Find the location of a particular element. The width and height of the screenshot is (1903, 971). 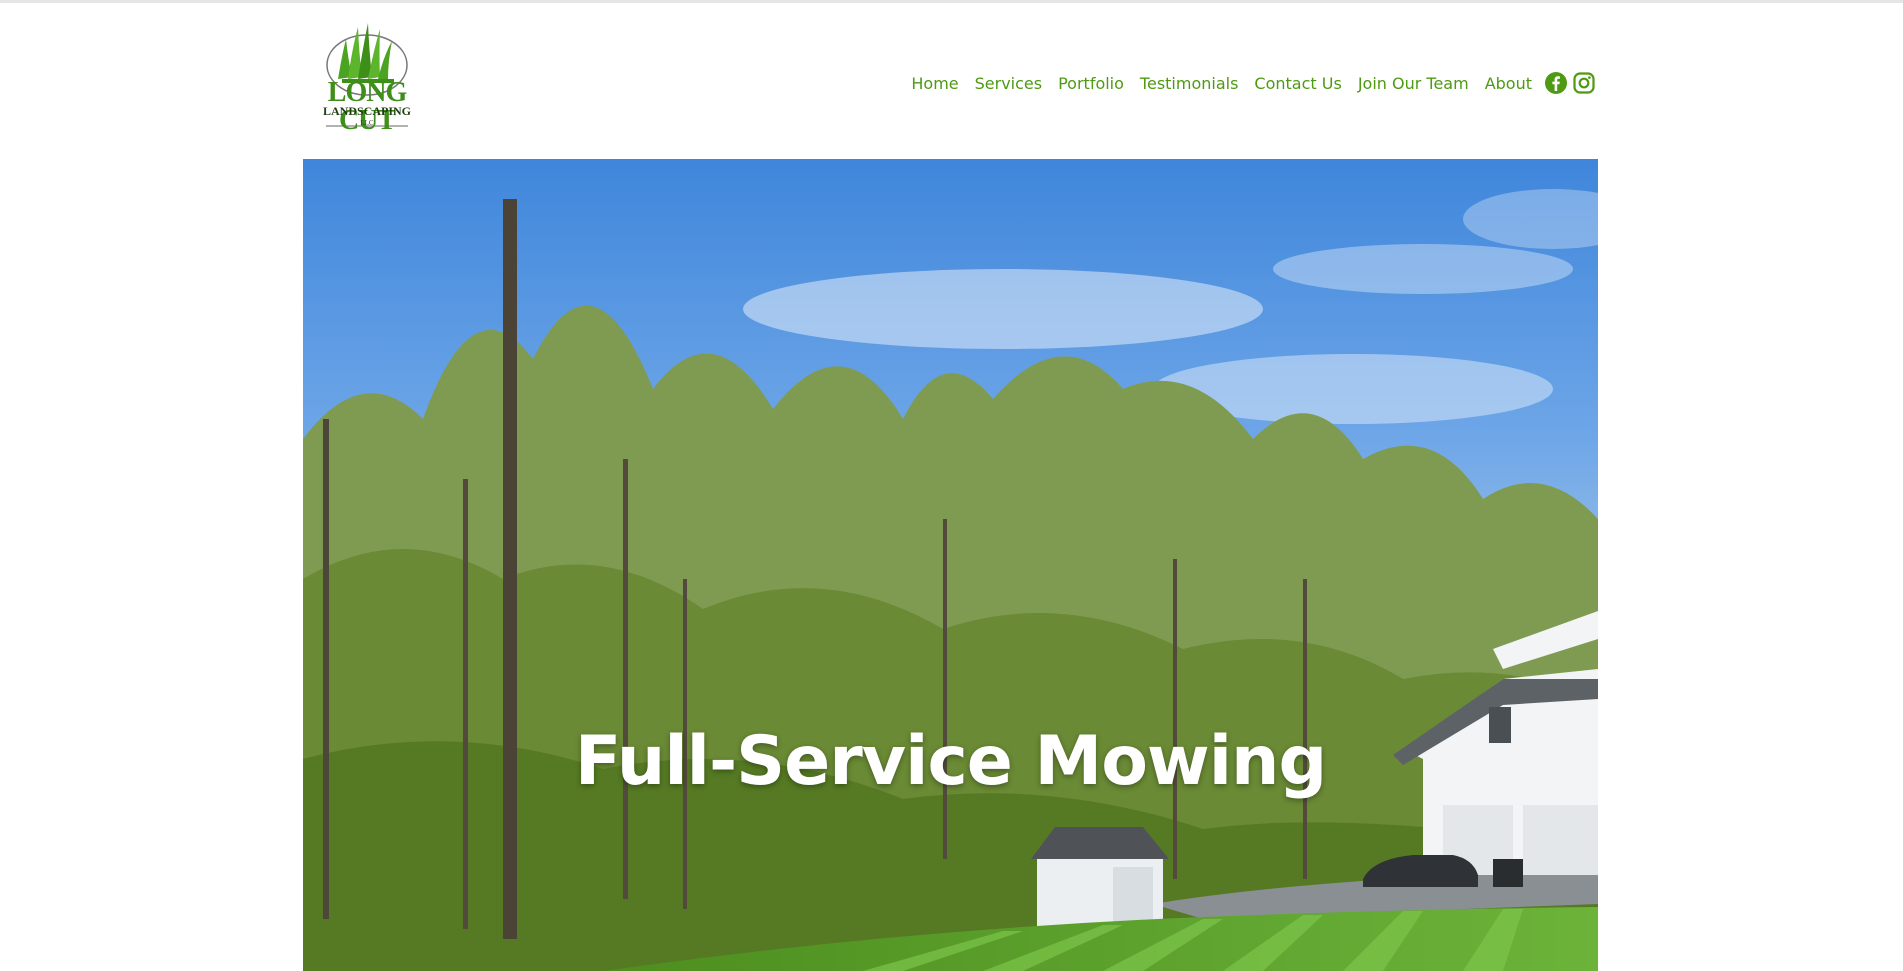

instagram-icon is located at coordinates (1584, 83).